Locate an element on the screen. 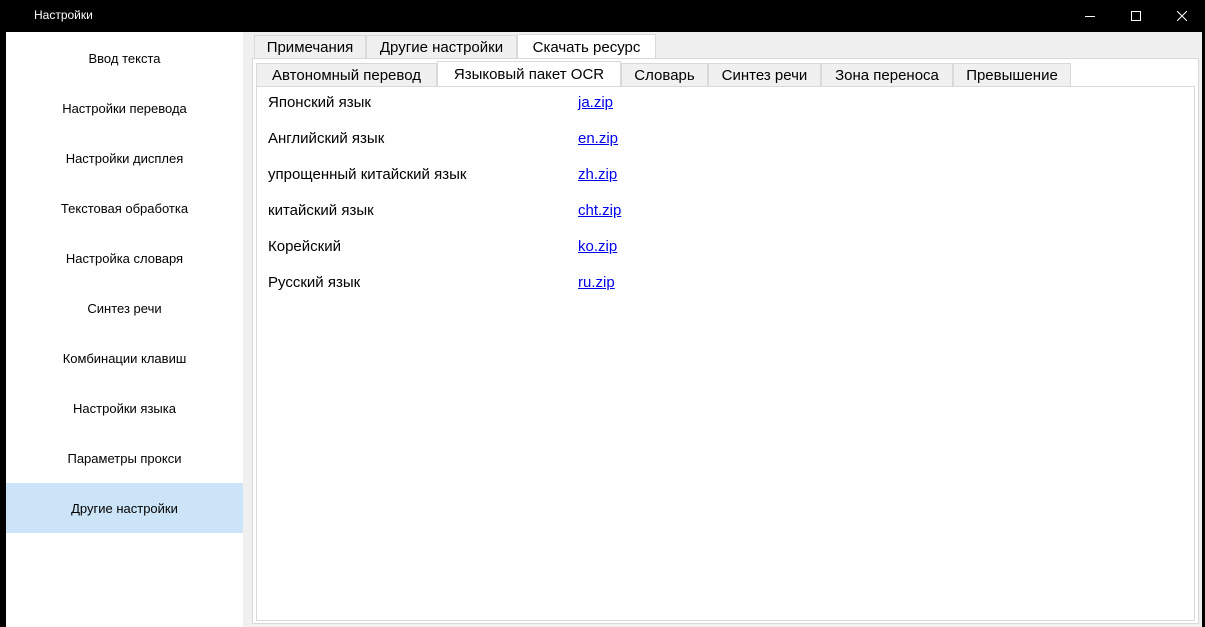 Image resolution: width=1205 pixels, height=627 pixels. minimize-icon is located at coordinates (1090, 16).